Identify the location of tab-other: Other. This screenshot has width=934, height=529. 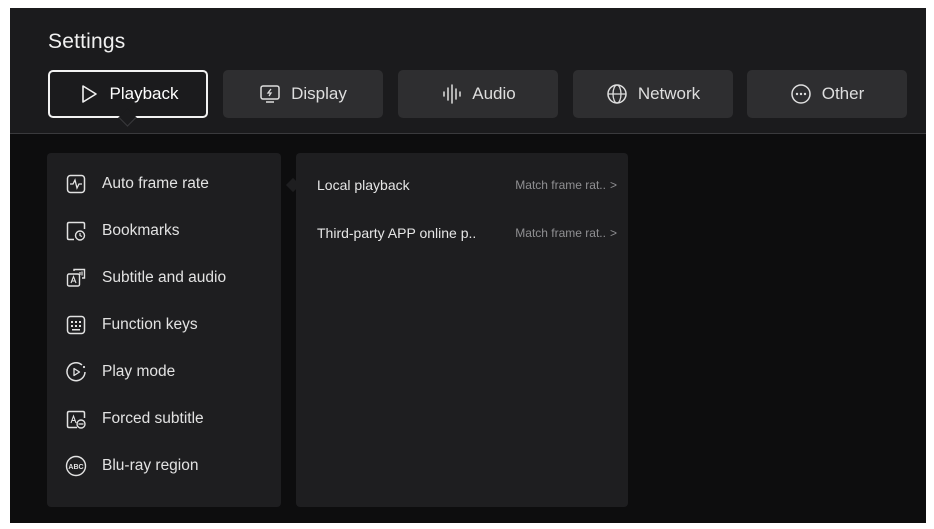
(827, 94).